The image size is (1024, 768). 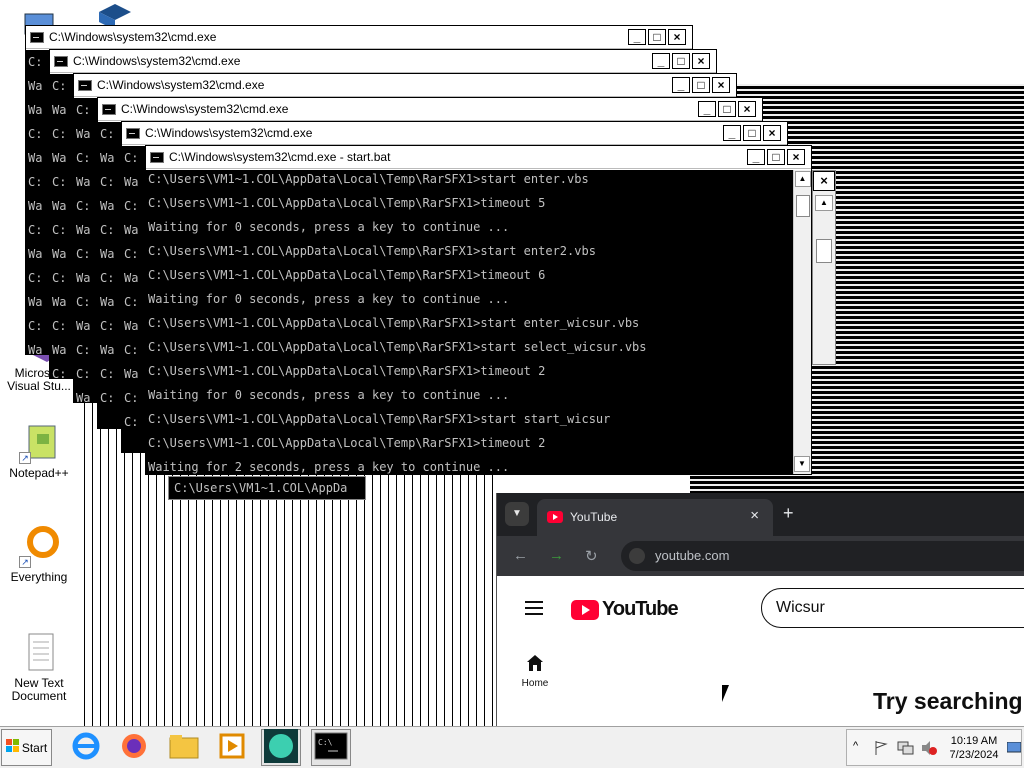 I want to click on system-tray: ^ 10:19 AM 7/23/2024, so click(x=934, y=747).